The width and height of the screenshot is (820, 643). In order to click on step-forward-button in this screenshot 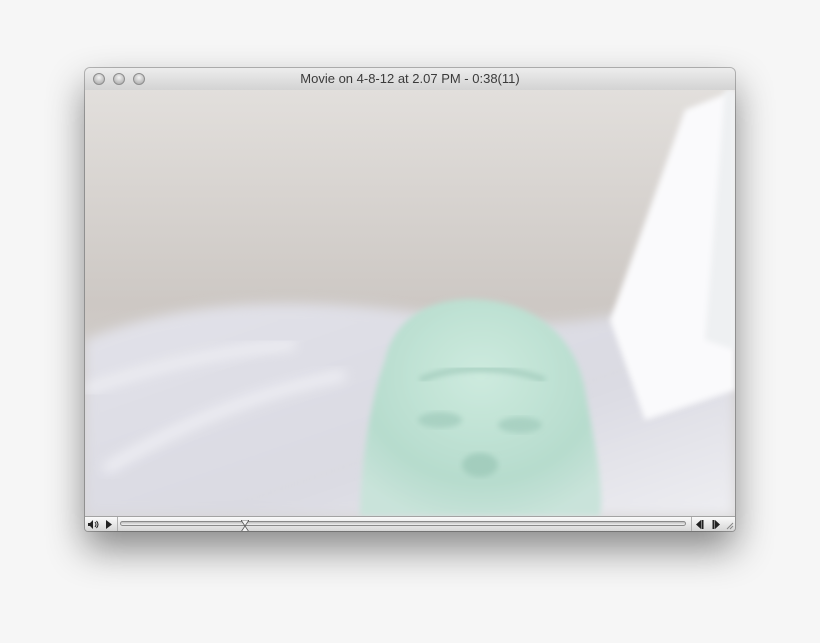, I will do `click(716, 524)`.